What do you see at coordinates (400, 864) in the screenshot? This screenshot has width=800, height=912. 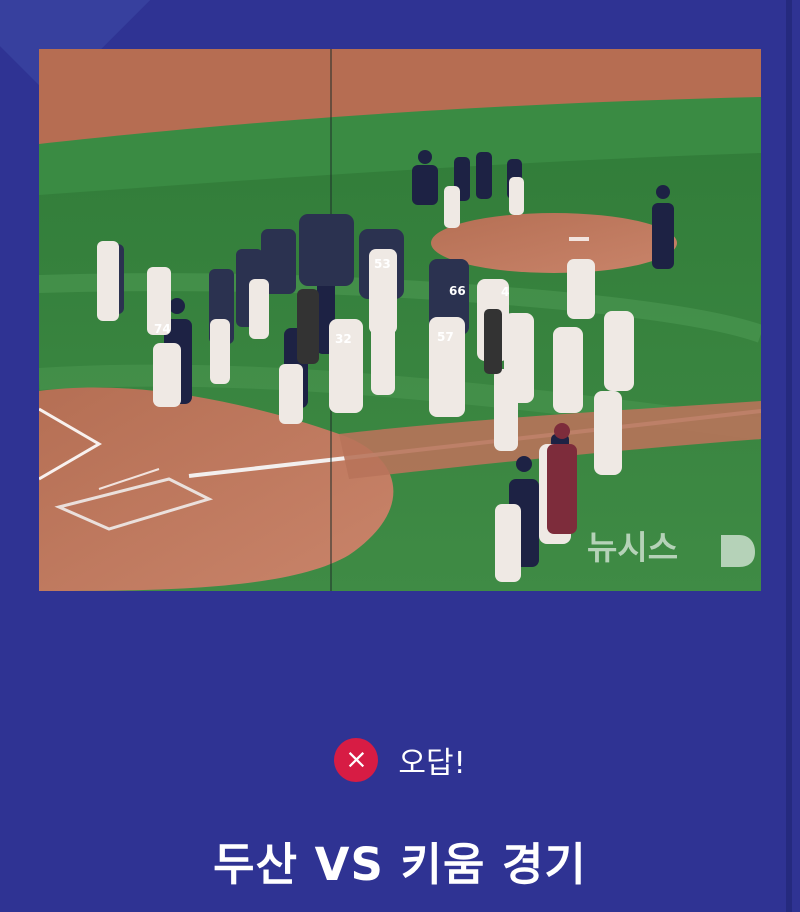 I see `question-title: 두산 VS 키움 경기` at bounding box center [400, 864].